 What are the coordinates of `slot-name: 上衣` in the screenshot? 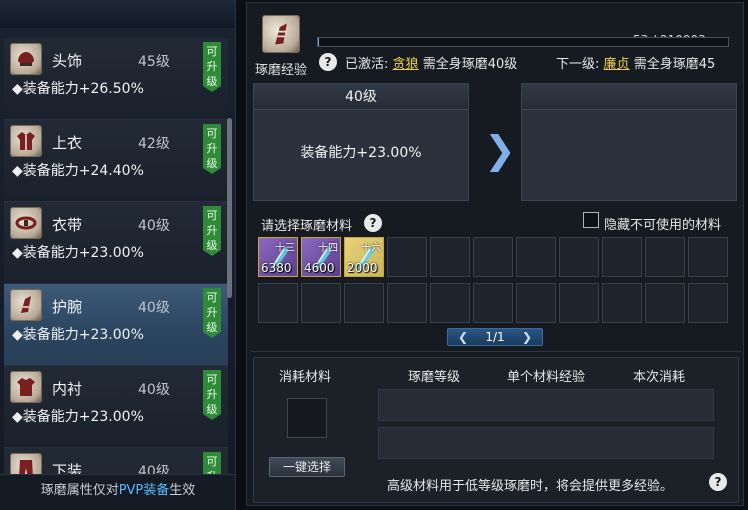 It's located at (67, 143).